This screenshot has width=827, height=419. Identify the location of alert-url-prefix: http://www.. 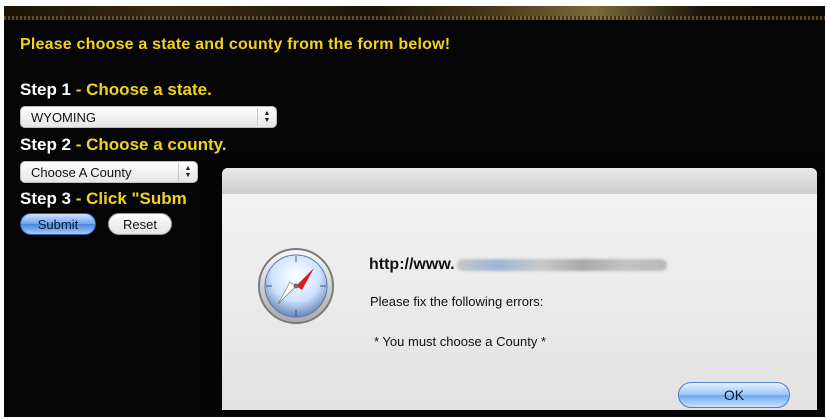
(412, 264).